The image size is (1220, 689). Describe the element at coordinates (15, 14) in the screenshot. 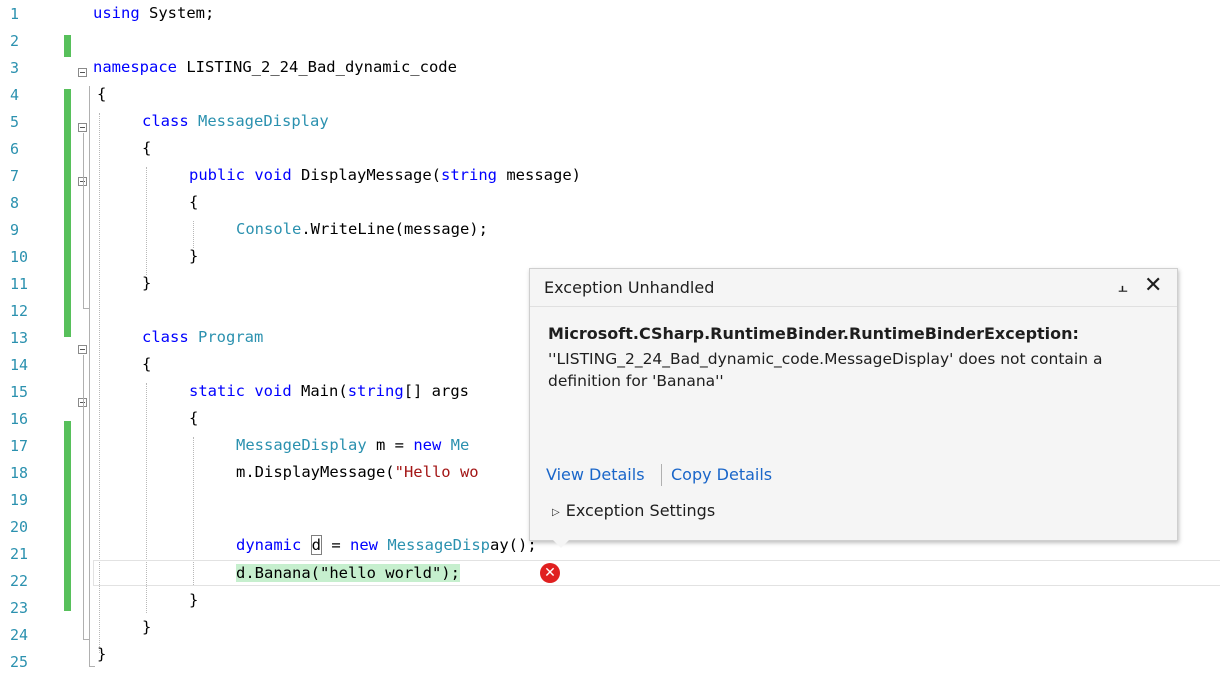

I see `line-number: 1` at that location.